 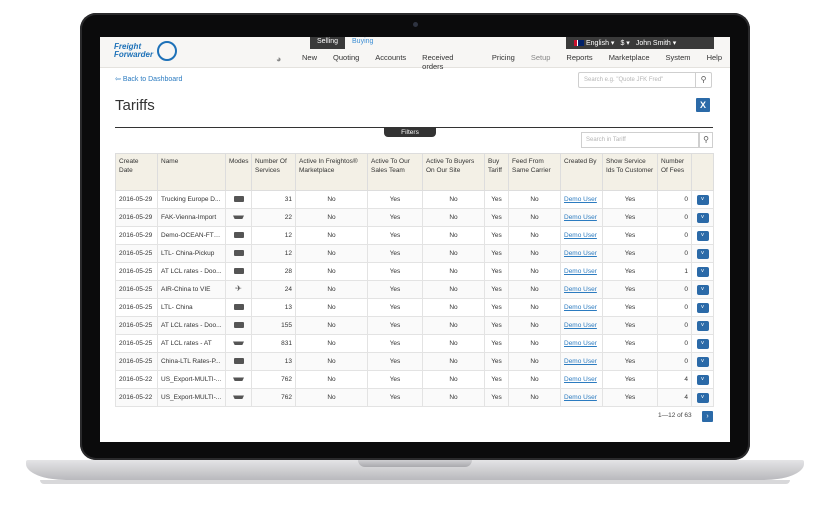 I want to click on col-create-date: Create Date, so click(x=136, y=172).